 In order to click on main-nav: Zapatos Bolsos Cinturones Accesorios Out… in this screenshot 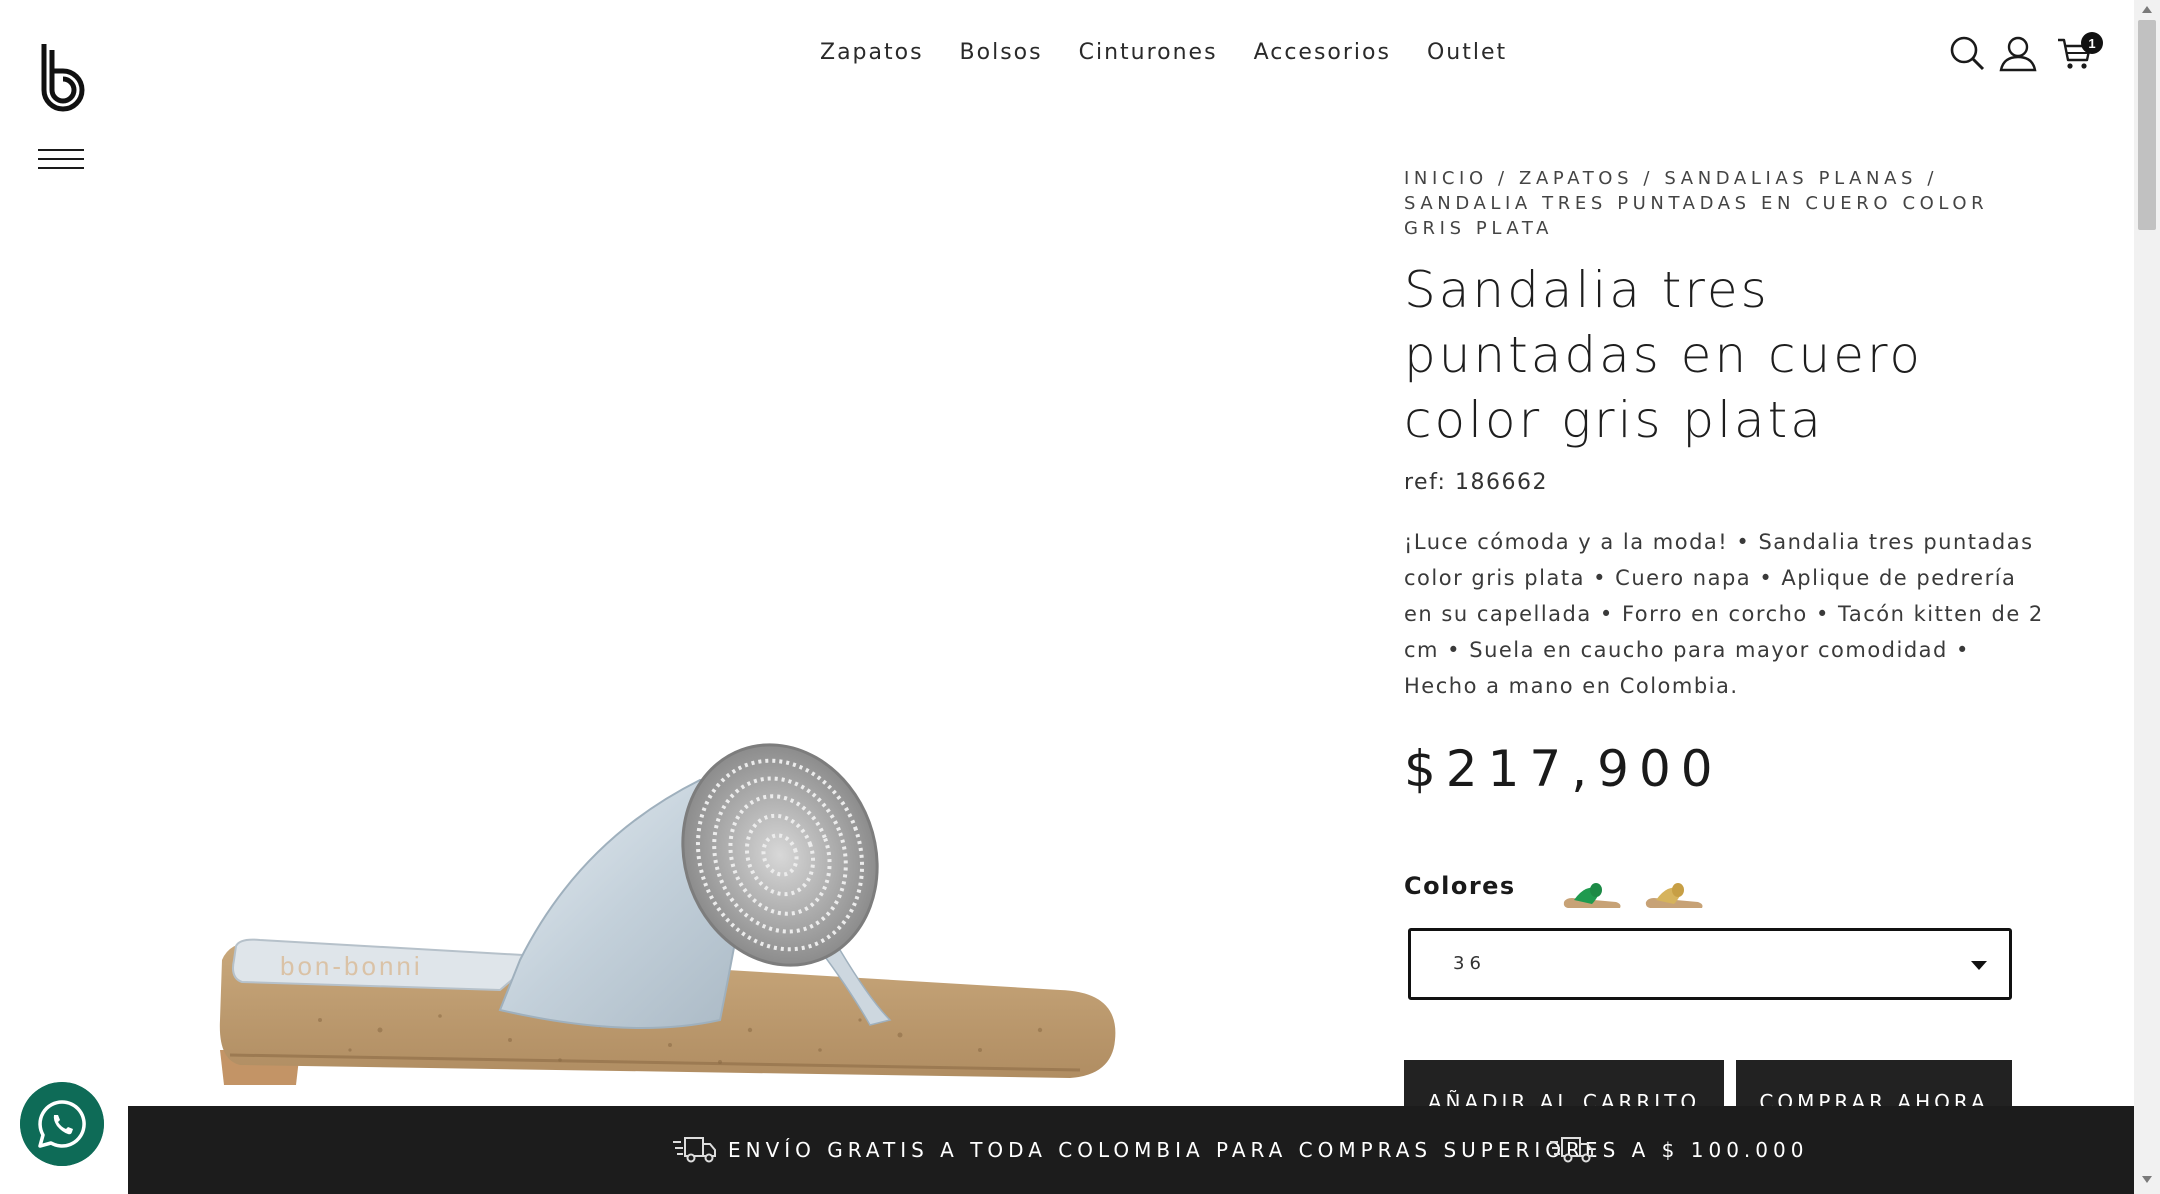, I will do `click(1163, 52)`.